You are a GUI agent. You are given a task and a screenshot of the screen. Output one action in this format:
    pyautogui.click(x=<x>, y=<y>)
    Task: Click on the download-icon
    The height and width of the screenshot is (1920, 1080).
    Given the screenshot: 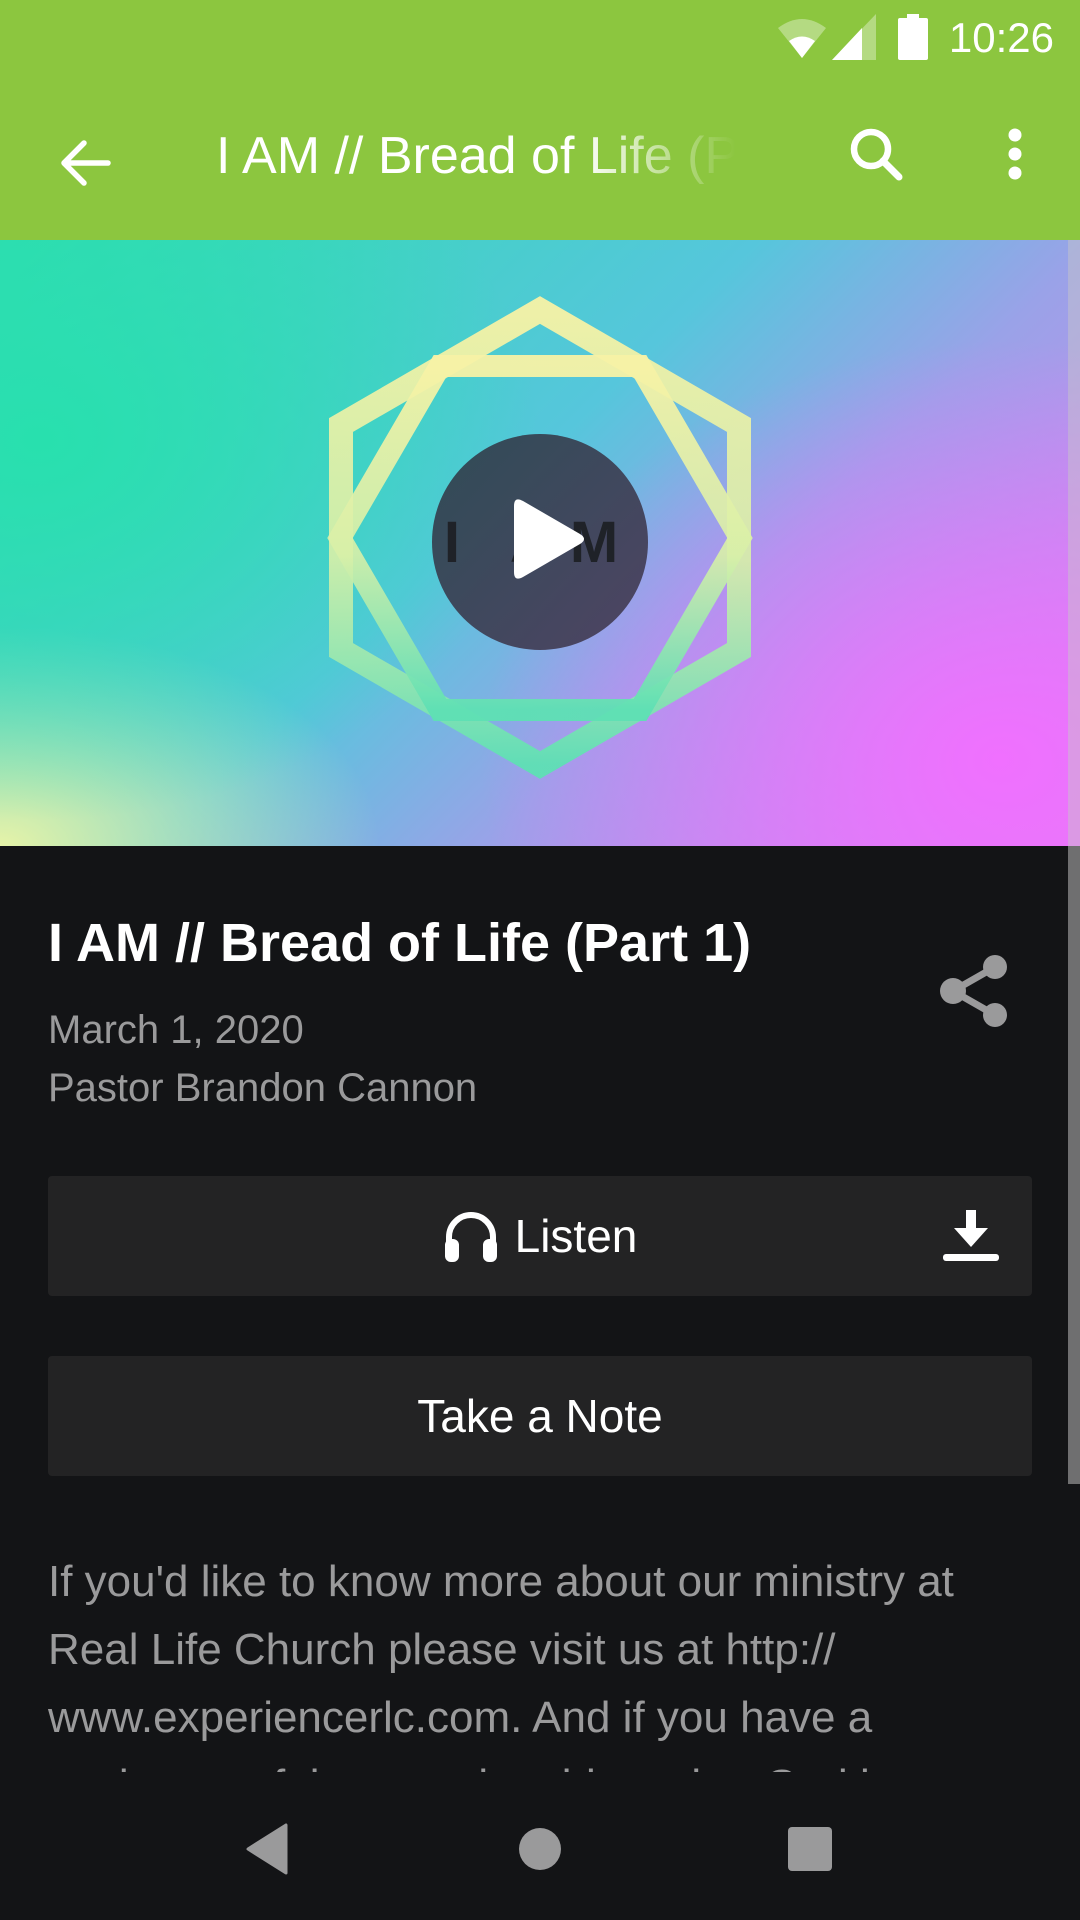 What is the action you would take?
    pyautogui.click(x=971, y=1235)
    